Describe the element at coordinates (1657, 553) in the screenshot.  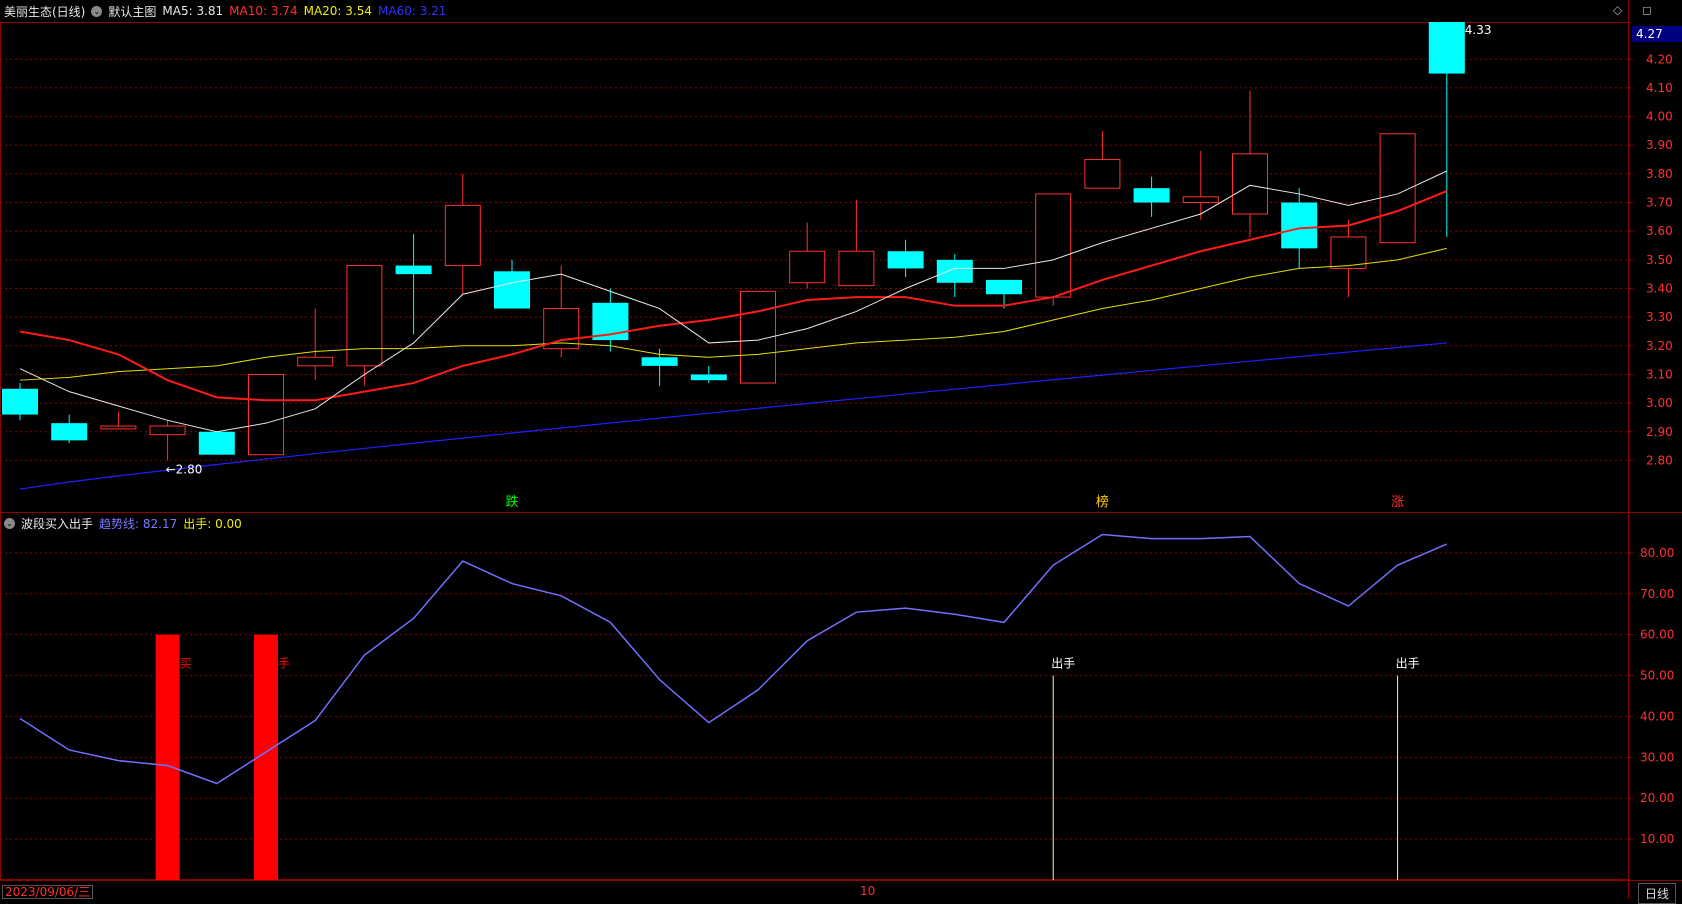
I see `indicator-y-tick-label: 80.00` at that location.